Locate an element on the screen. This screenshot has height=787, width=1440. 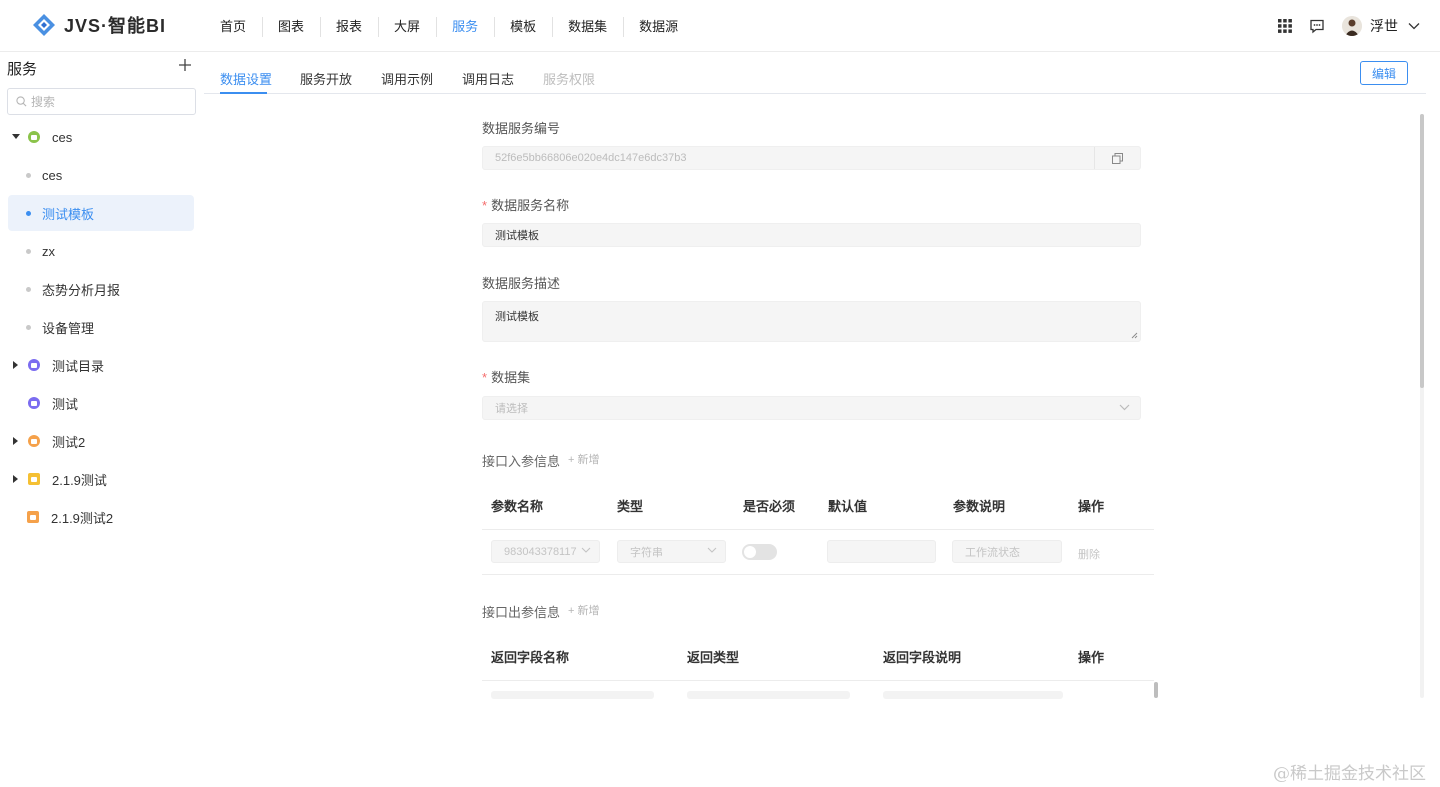
dataset-label: * 数据集 is located at coordinates (506, 377).